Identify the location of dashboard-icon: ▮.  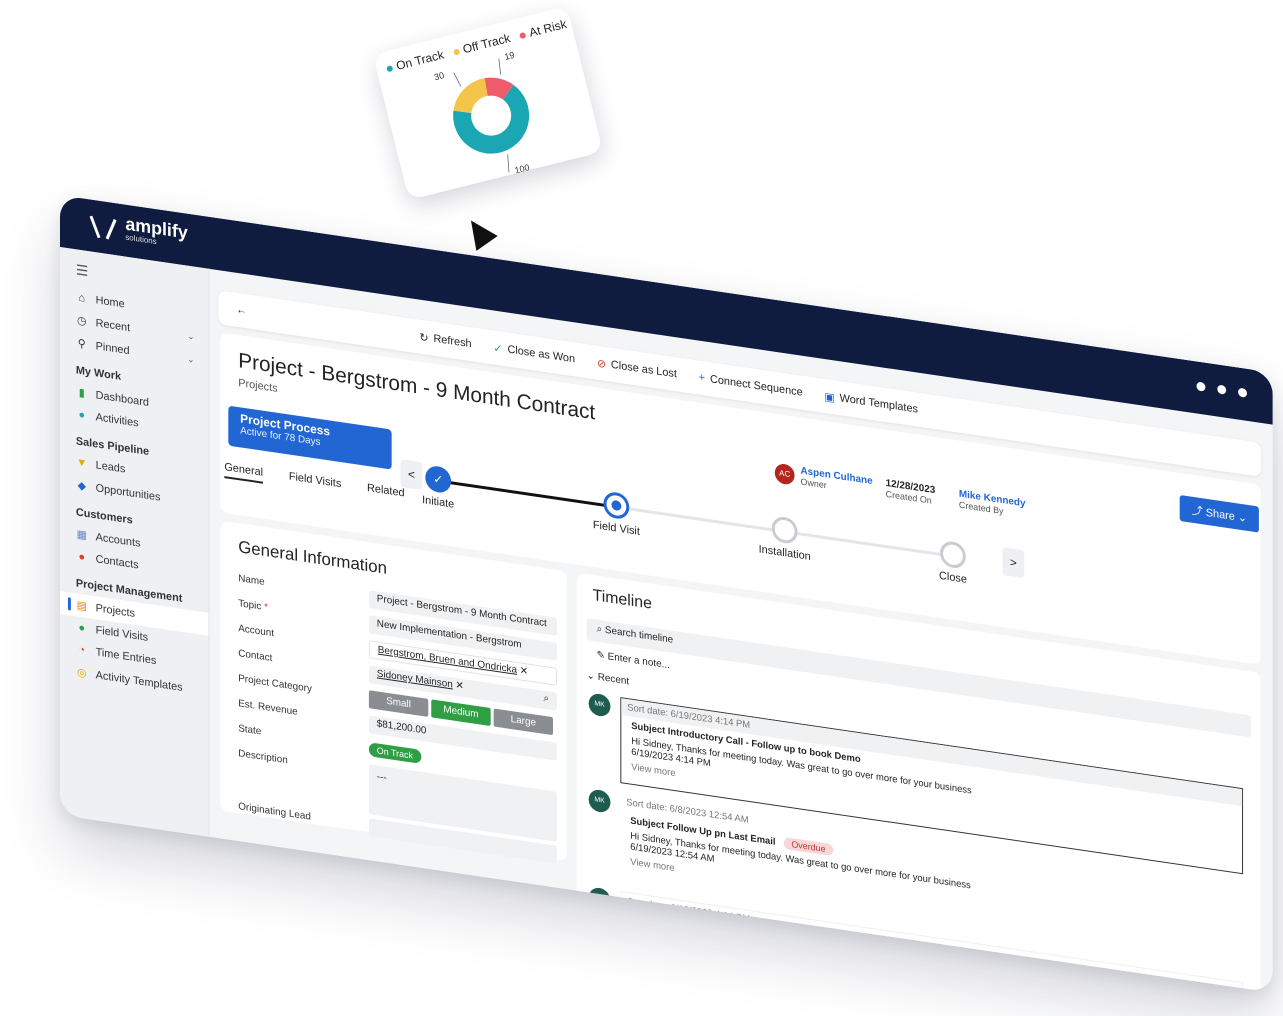
(81, 393).